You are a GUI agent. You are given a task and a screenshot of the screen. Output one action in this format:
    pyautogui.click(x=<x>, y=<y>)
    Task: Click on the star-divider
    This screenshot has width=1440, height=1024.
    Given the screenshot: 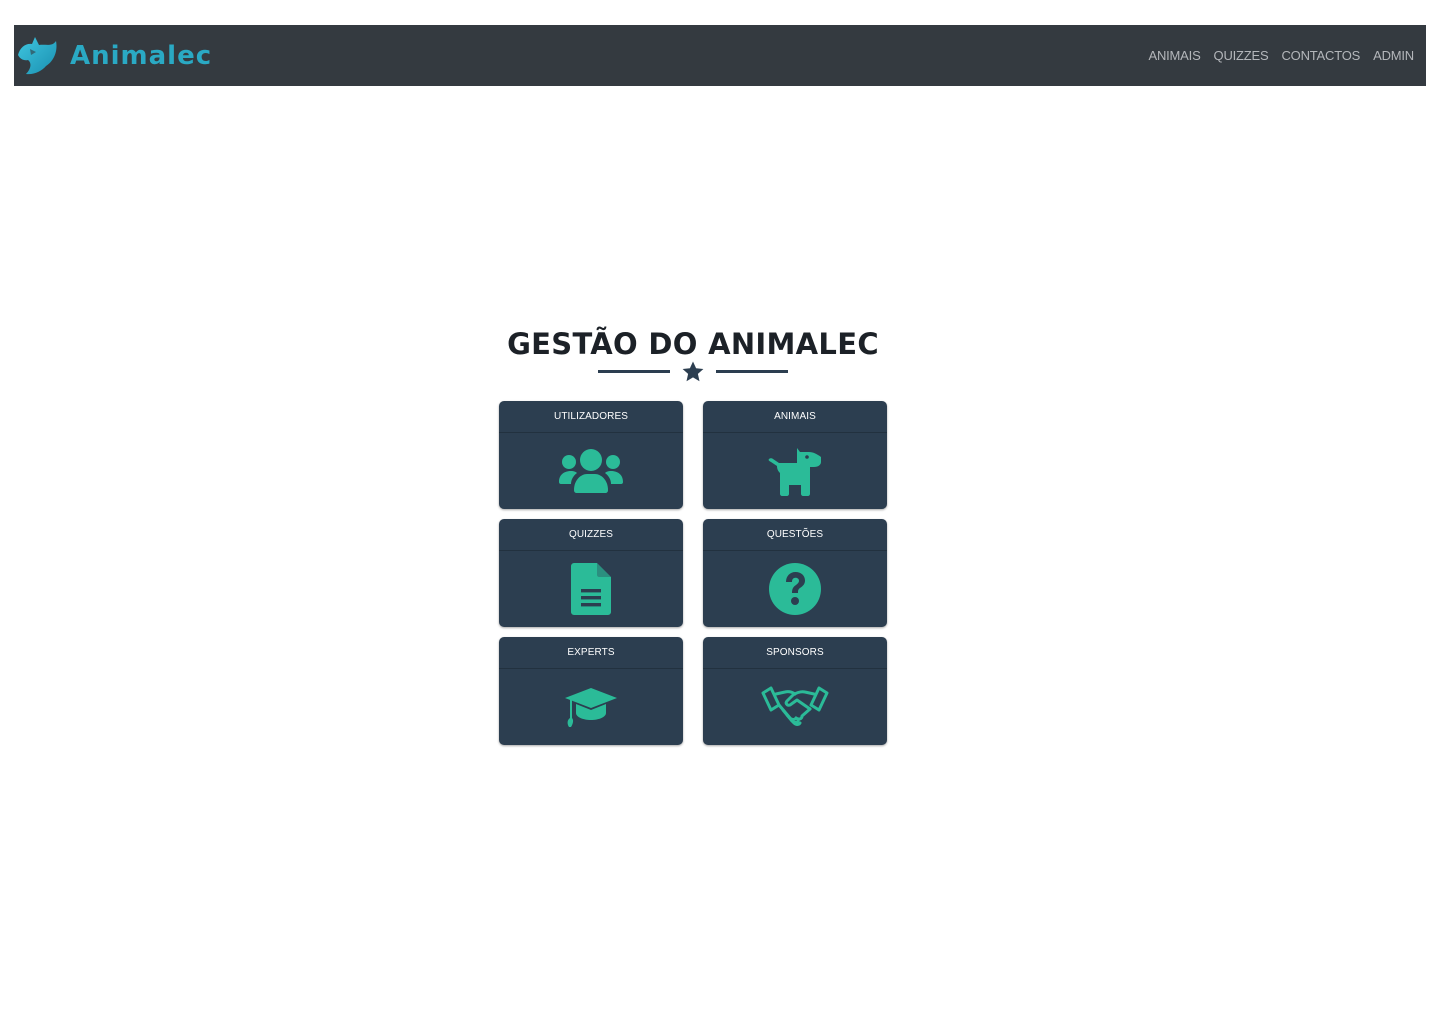 What is the action you would take?
    pyautogui.click(x=693, y=372)
    